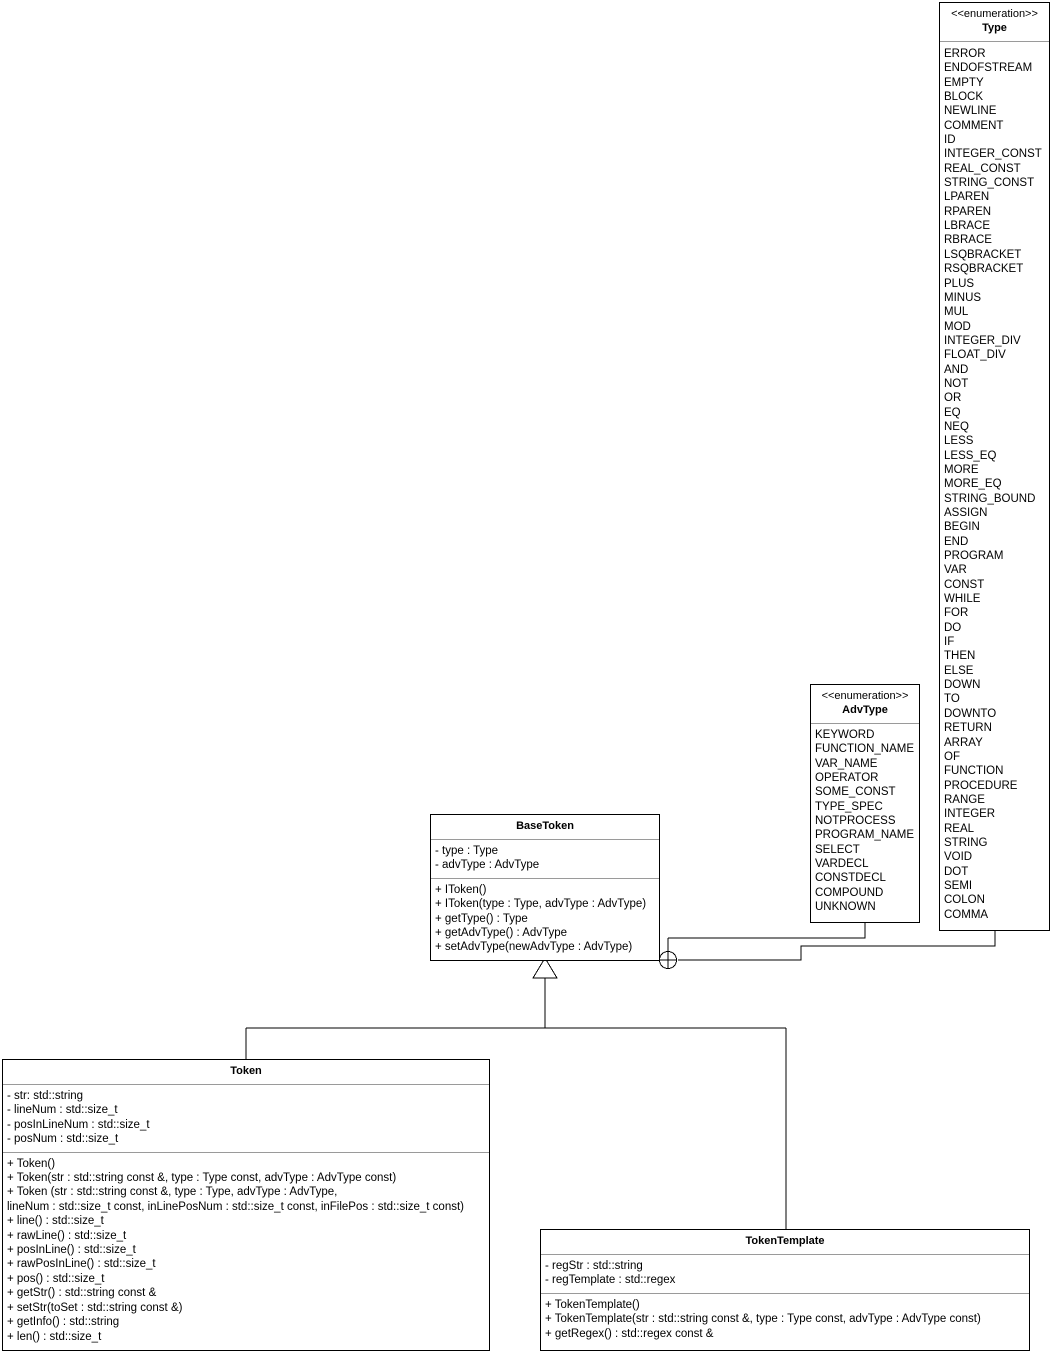 This screenshot has height=1361, width=1059. I want to click on attribute-row: - posNum : std::size_t, so click(63, 1139).